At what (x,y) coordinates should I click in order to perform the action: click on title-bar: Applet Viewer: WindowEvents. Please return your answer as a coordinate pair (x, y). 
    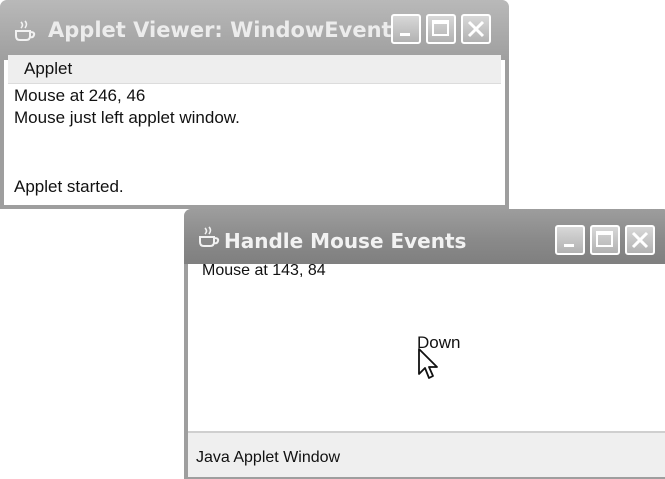
    Looking at the image, I should click on (254, 30).